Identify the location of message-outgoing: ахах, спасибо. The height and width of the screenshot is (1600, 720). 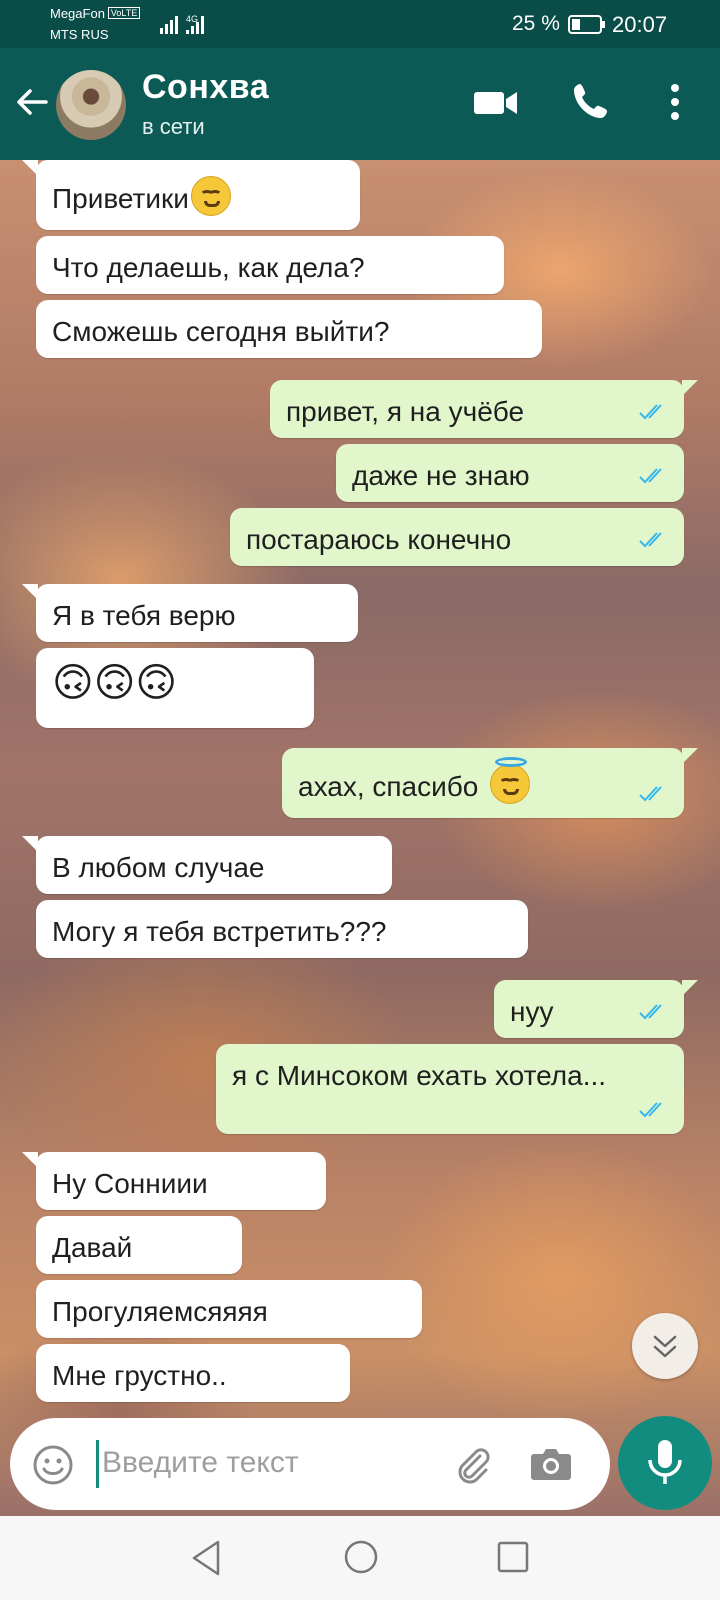
(490, 783).